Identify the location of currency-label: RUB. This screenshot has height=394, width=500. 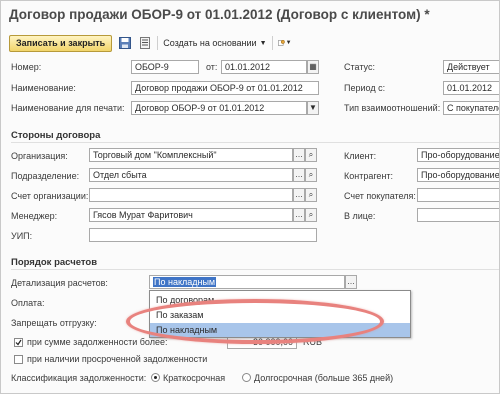
(313, 342).